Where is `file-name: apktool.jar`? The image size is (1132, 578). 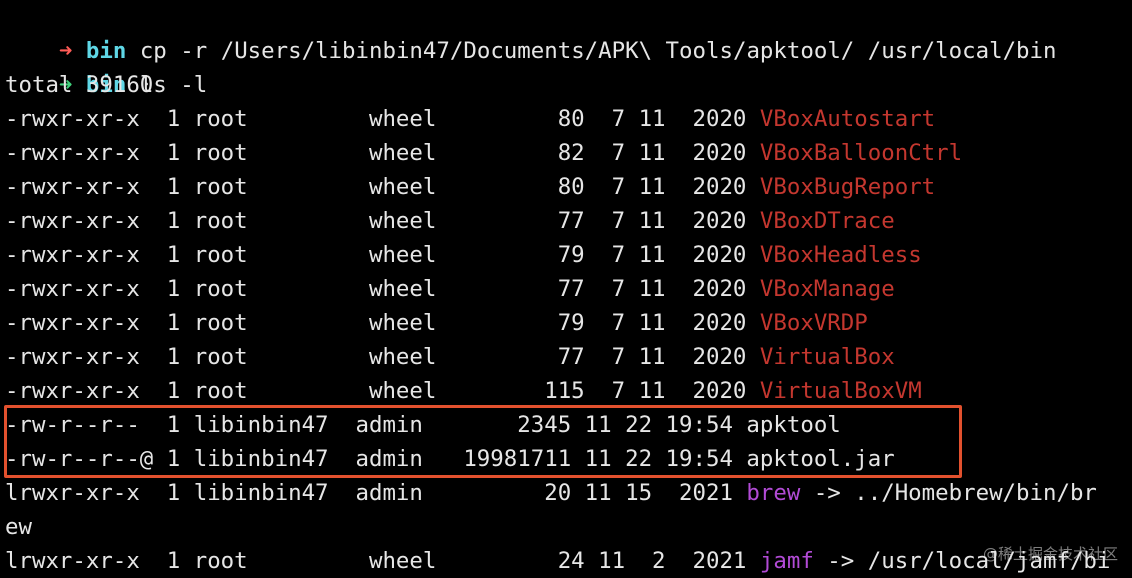
file-name: apktool.jar is located at coordinates (820, 459).